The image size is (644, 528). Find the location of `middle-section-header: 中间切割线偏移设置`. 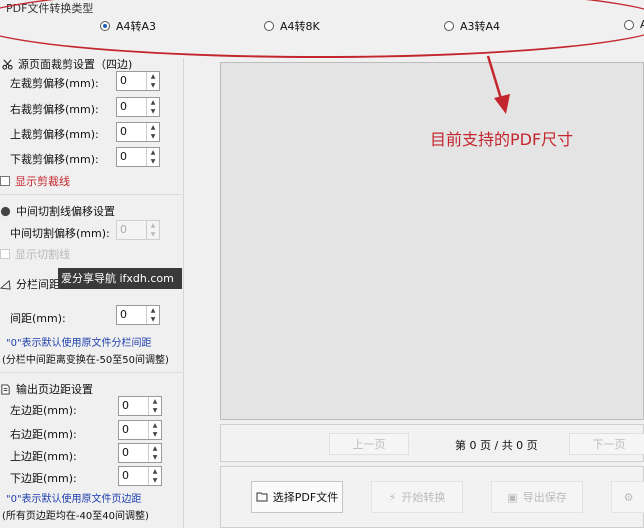

middle-section-header: 中间切割线偏移设置 is located at coordinates (57, 211).